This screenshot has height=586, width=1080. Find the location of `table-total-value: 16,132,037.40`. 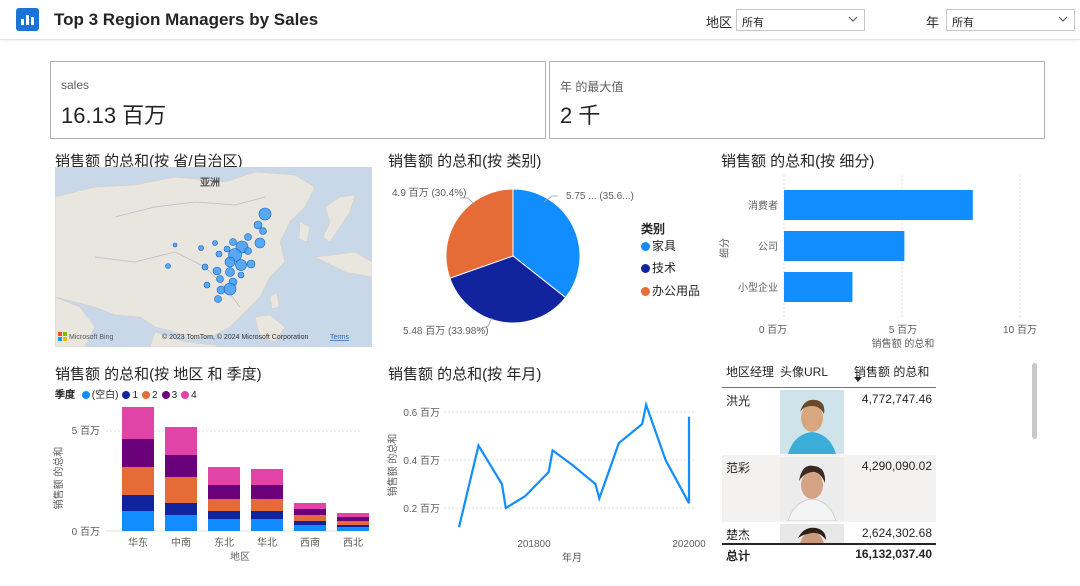

table-total-value: 16,132,037.40 is located at coordinates (893, 554).